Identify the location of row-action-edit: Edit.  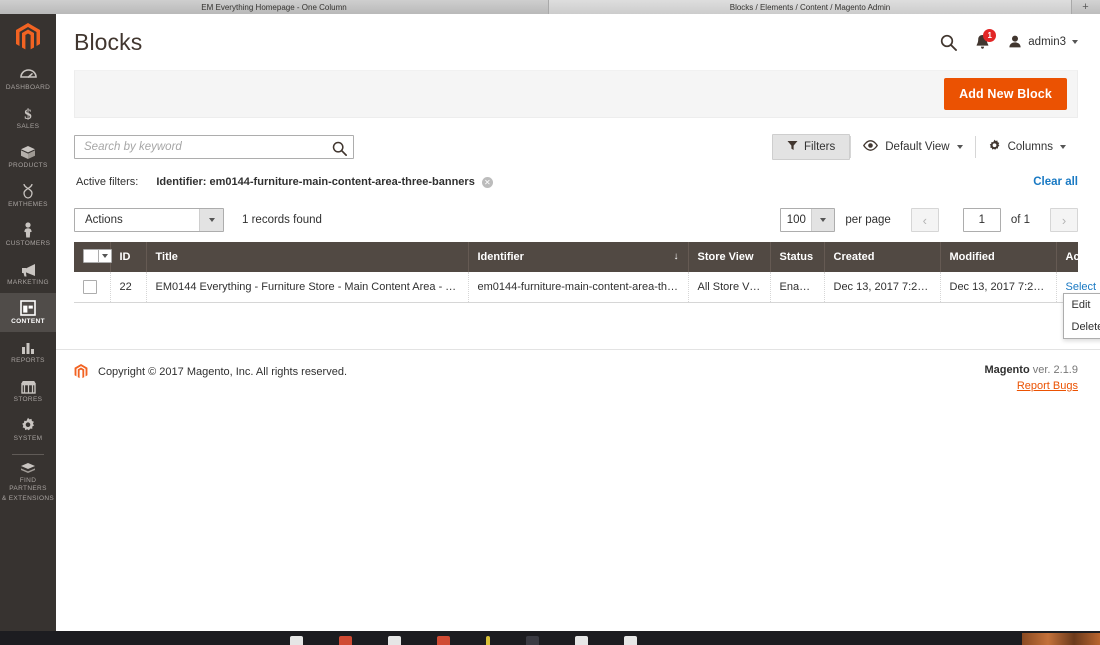
(1082, 305).